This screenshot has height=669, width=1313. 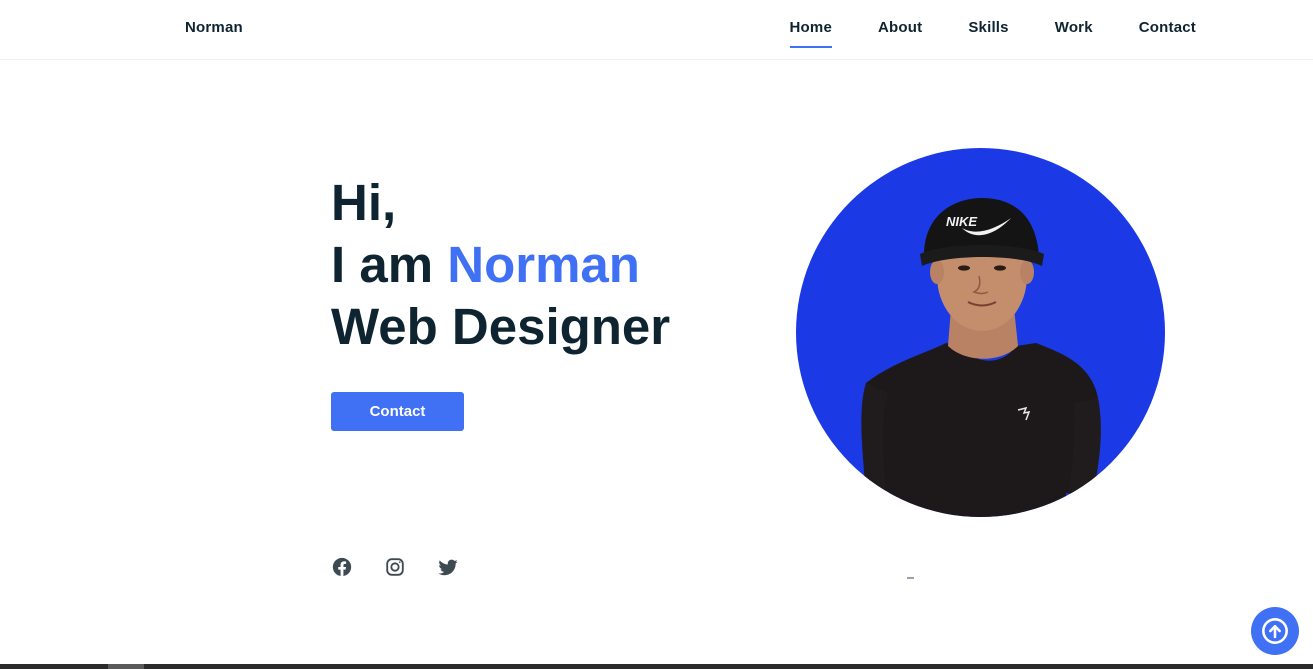 I want to click on facebook-icon, so click(x=342, y=567).